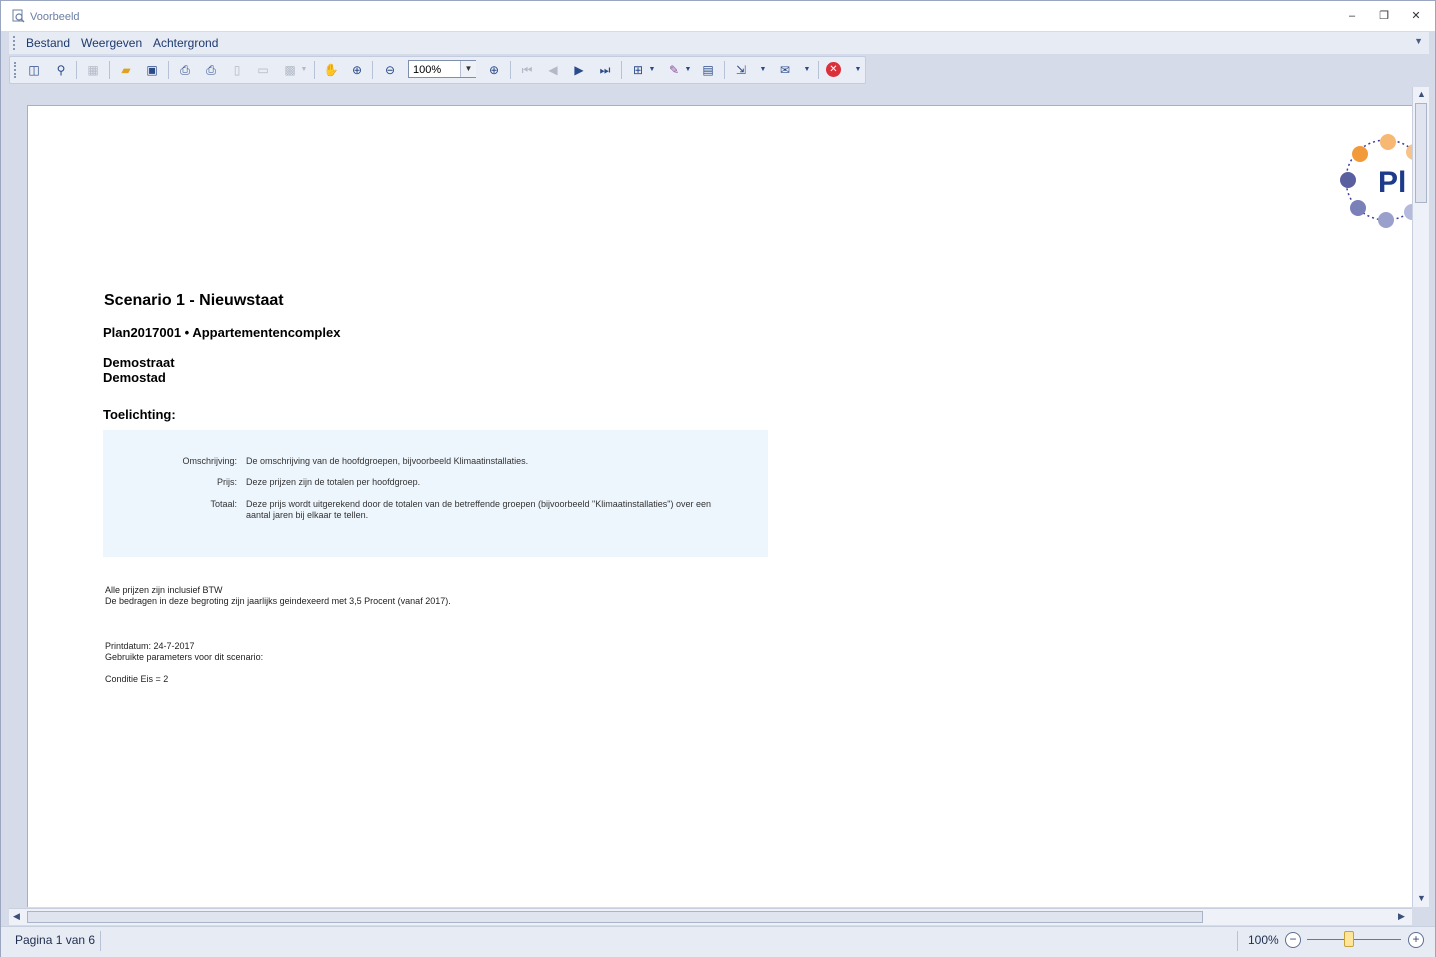 The image size is (1436, 957). Describe the element at coordinates (55, 940) in the screenshot. I see `page-indicator: Pagina 1 van 6` at that location.